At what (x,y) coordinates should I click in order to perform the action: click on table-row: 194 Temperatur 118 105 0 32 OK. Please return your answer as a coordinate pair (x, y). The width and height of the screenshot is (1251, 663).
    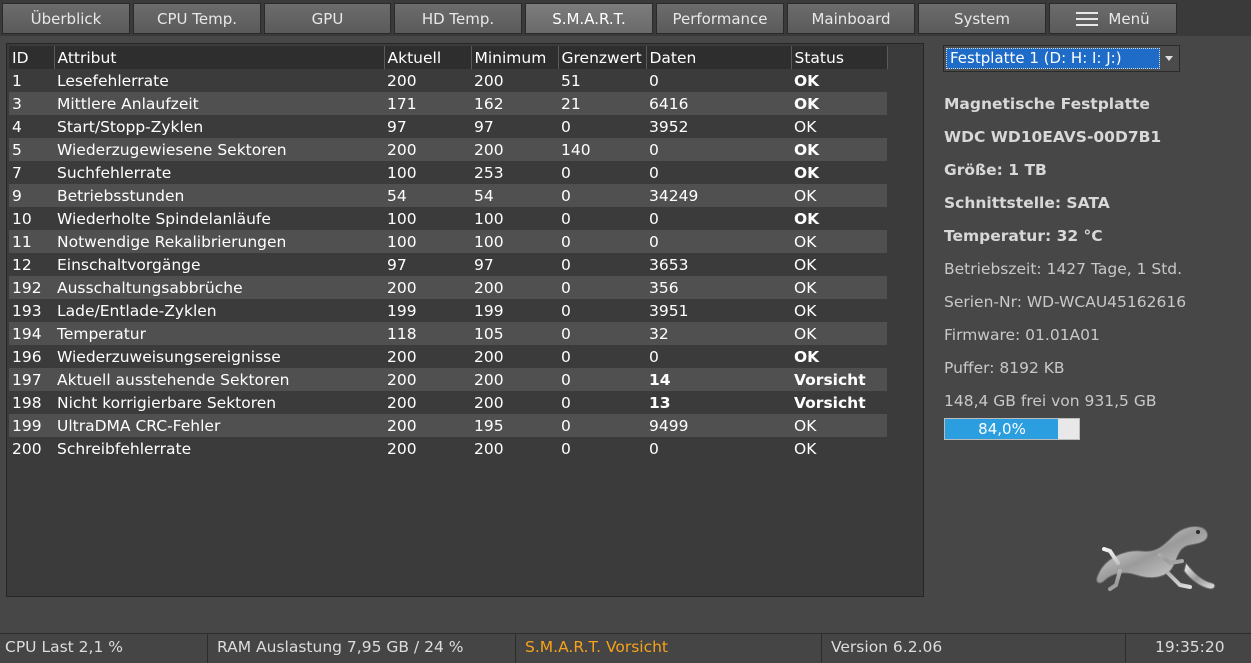
    Looking at the image, I should click on (448, 333).